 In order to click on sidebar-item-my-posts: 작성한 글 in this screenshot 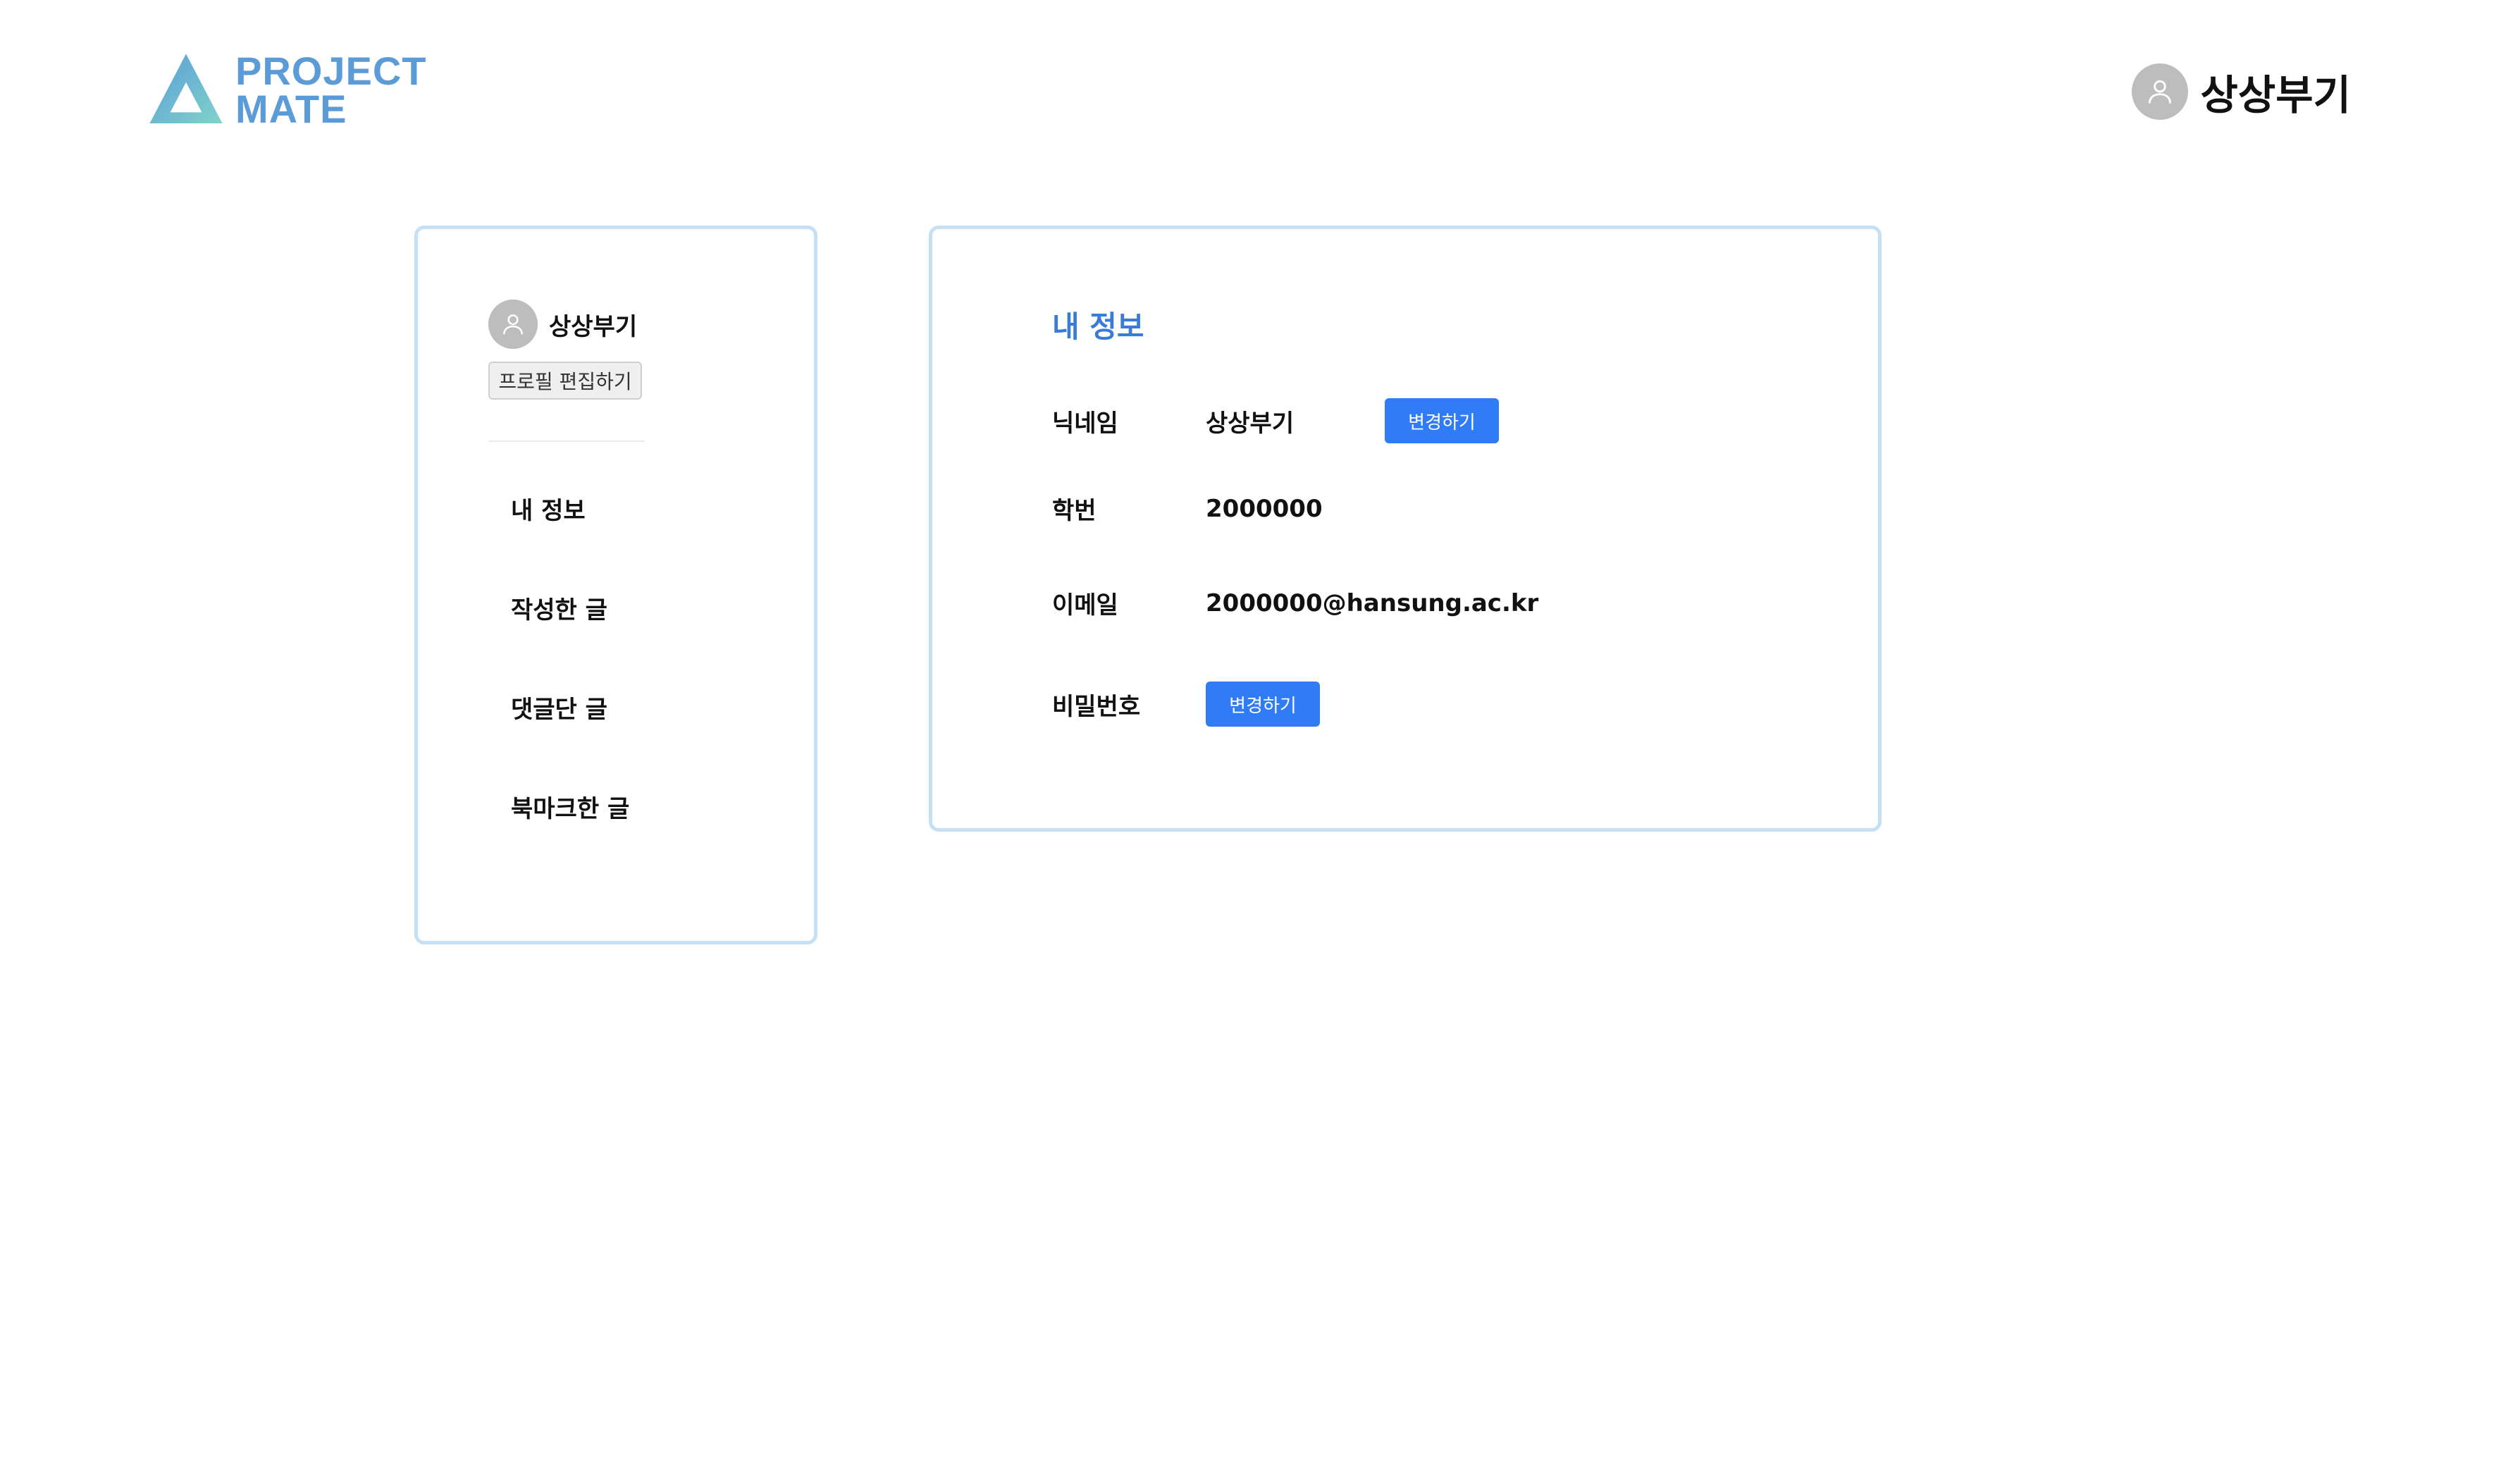, I will do `click(570, 646)`.